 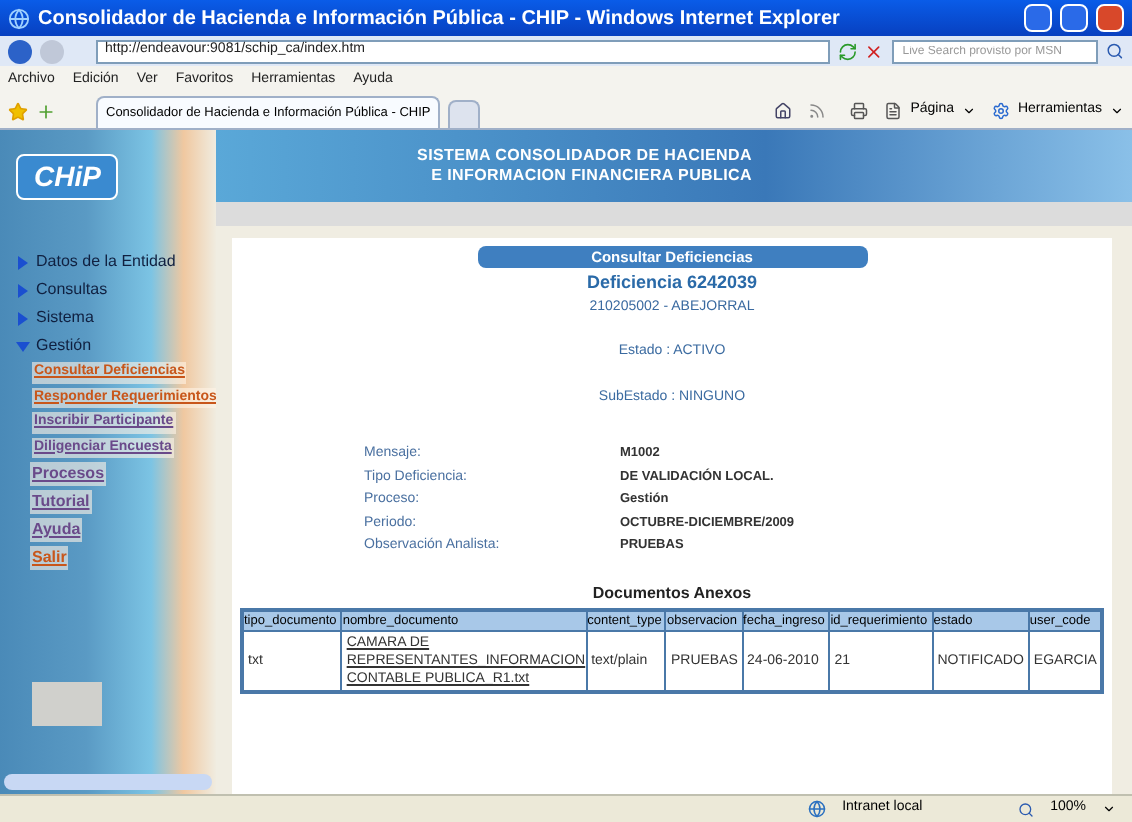 What do you see at coordinates (1110, 18) in the screenshot?
I see `close-button` at bounding box center [1110, 18].